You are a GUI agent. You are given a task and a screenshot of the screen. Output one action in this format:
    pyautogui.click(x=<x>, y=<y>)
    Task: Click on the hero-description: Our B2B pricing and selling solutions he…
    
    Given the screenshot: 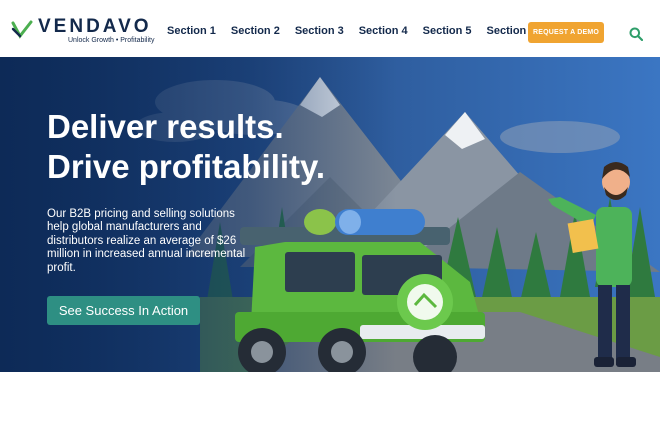 What is the action you would take?
    pyautogui.click(x=146, y=241)
    